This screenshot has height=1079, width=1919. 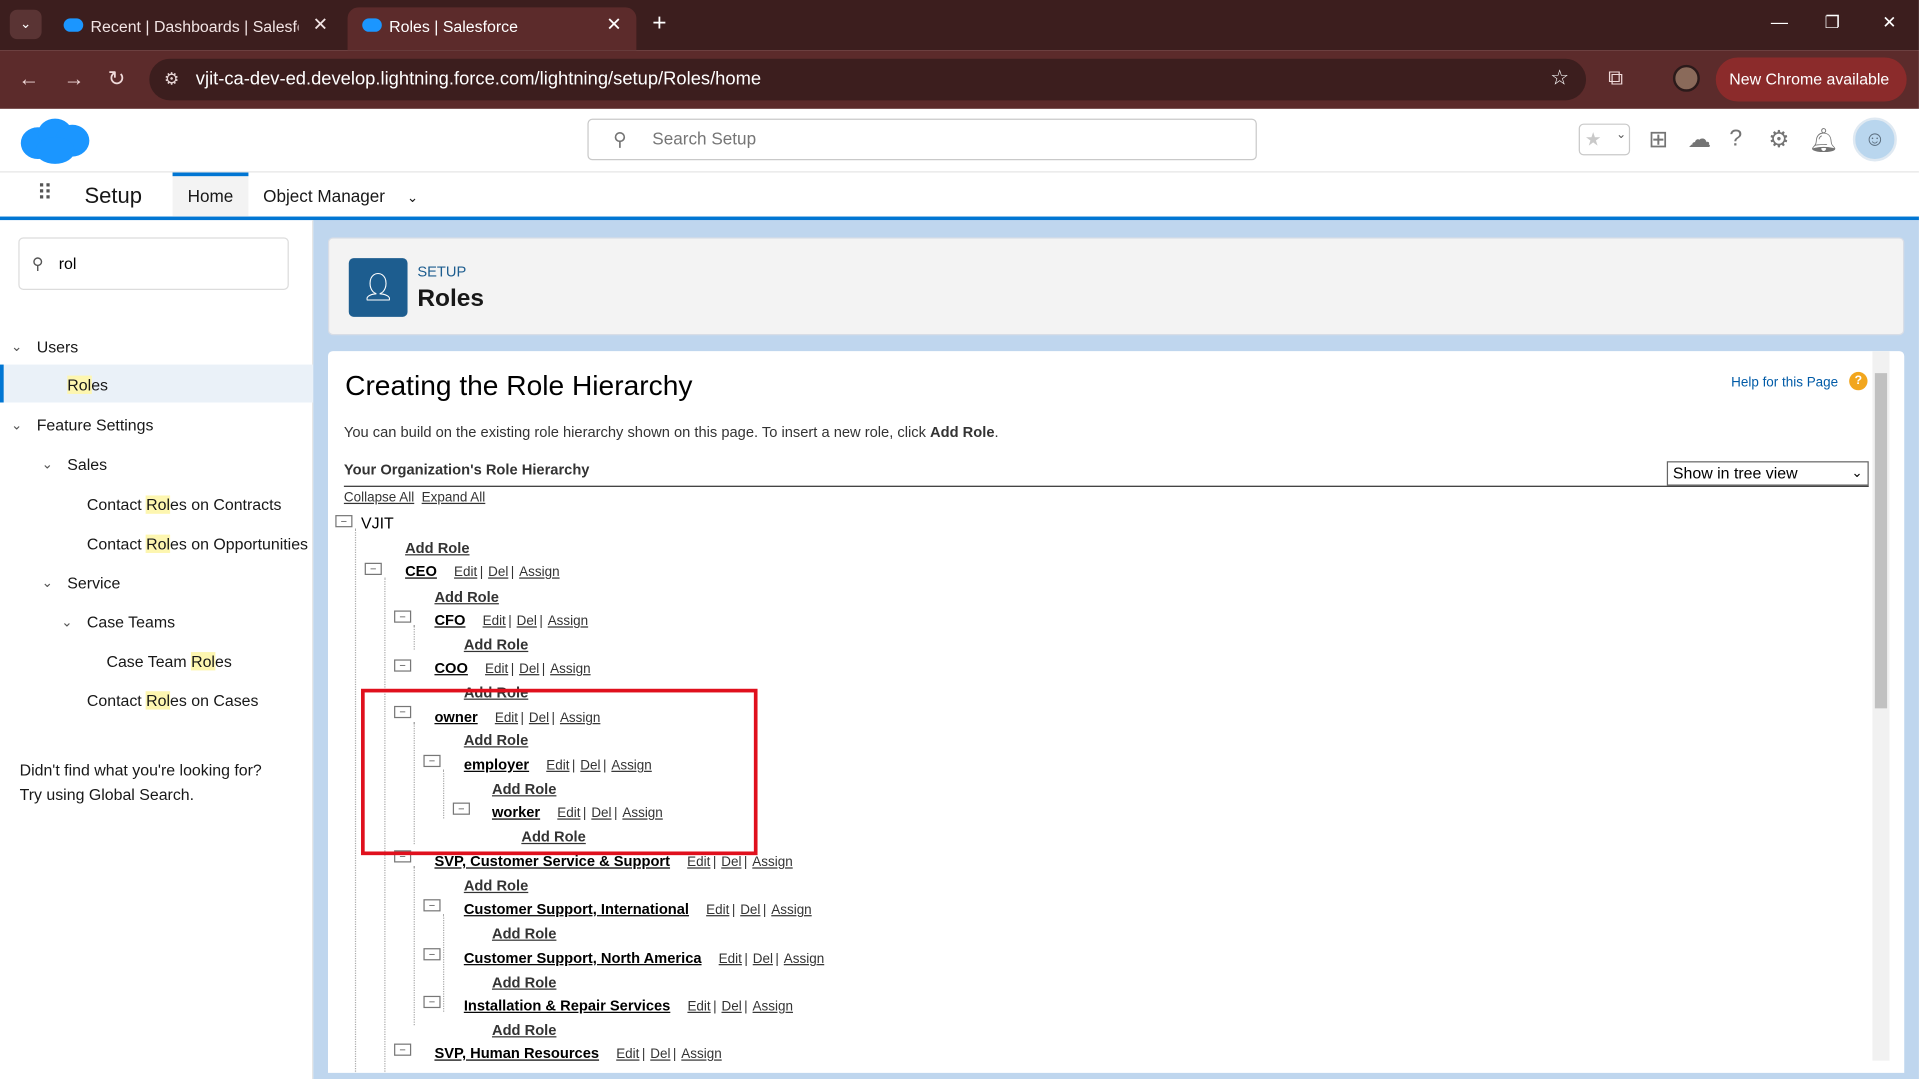 I want to click on sidebar-item-contact-roles-cases: Contact Roles on Cases, so click(x=172, y=700).